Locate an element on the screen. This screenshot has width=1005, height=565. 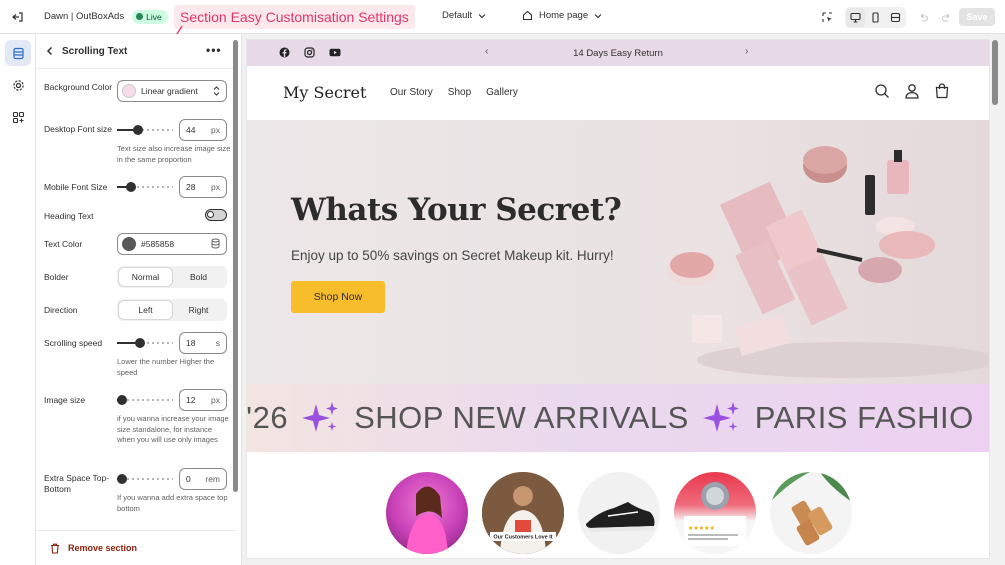
cart-icon is located at coordinates (942, 91).